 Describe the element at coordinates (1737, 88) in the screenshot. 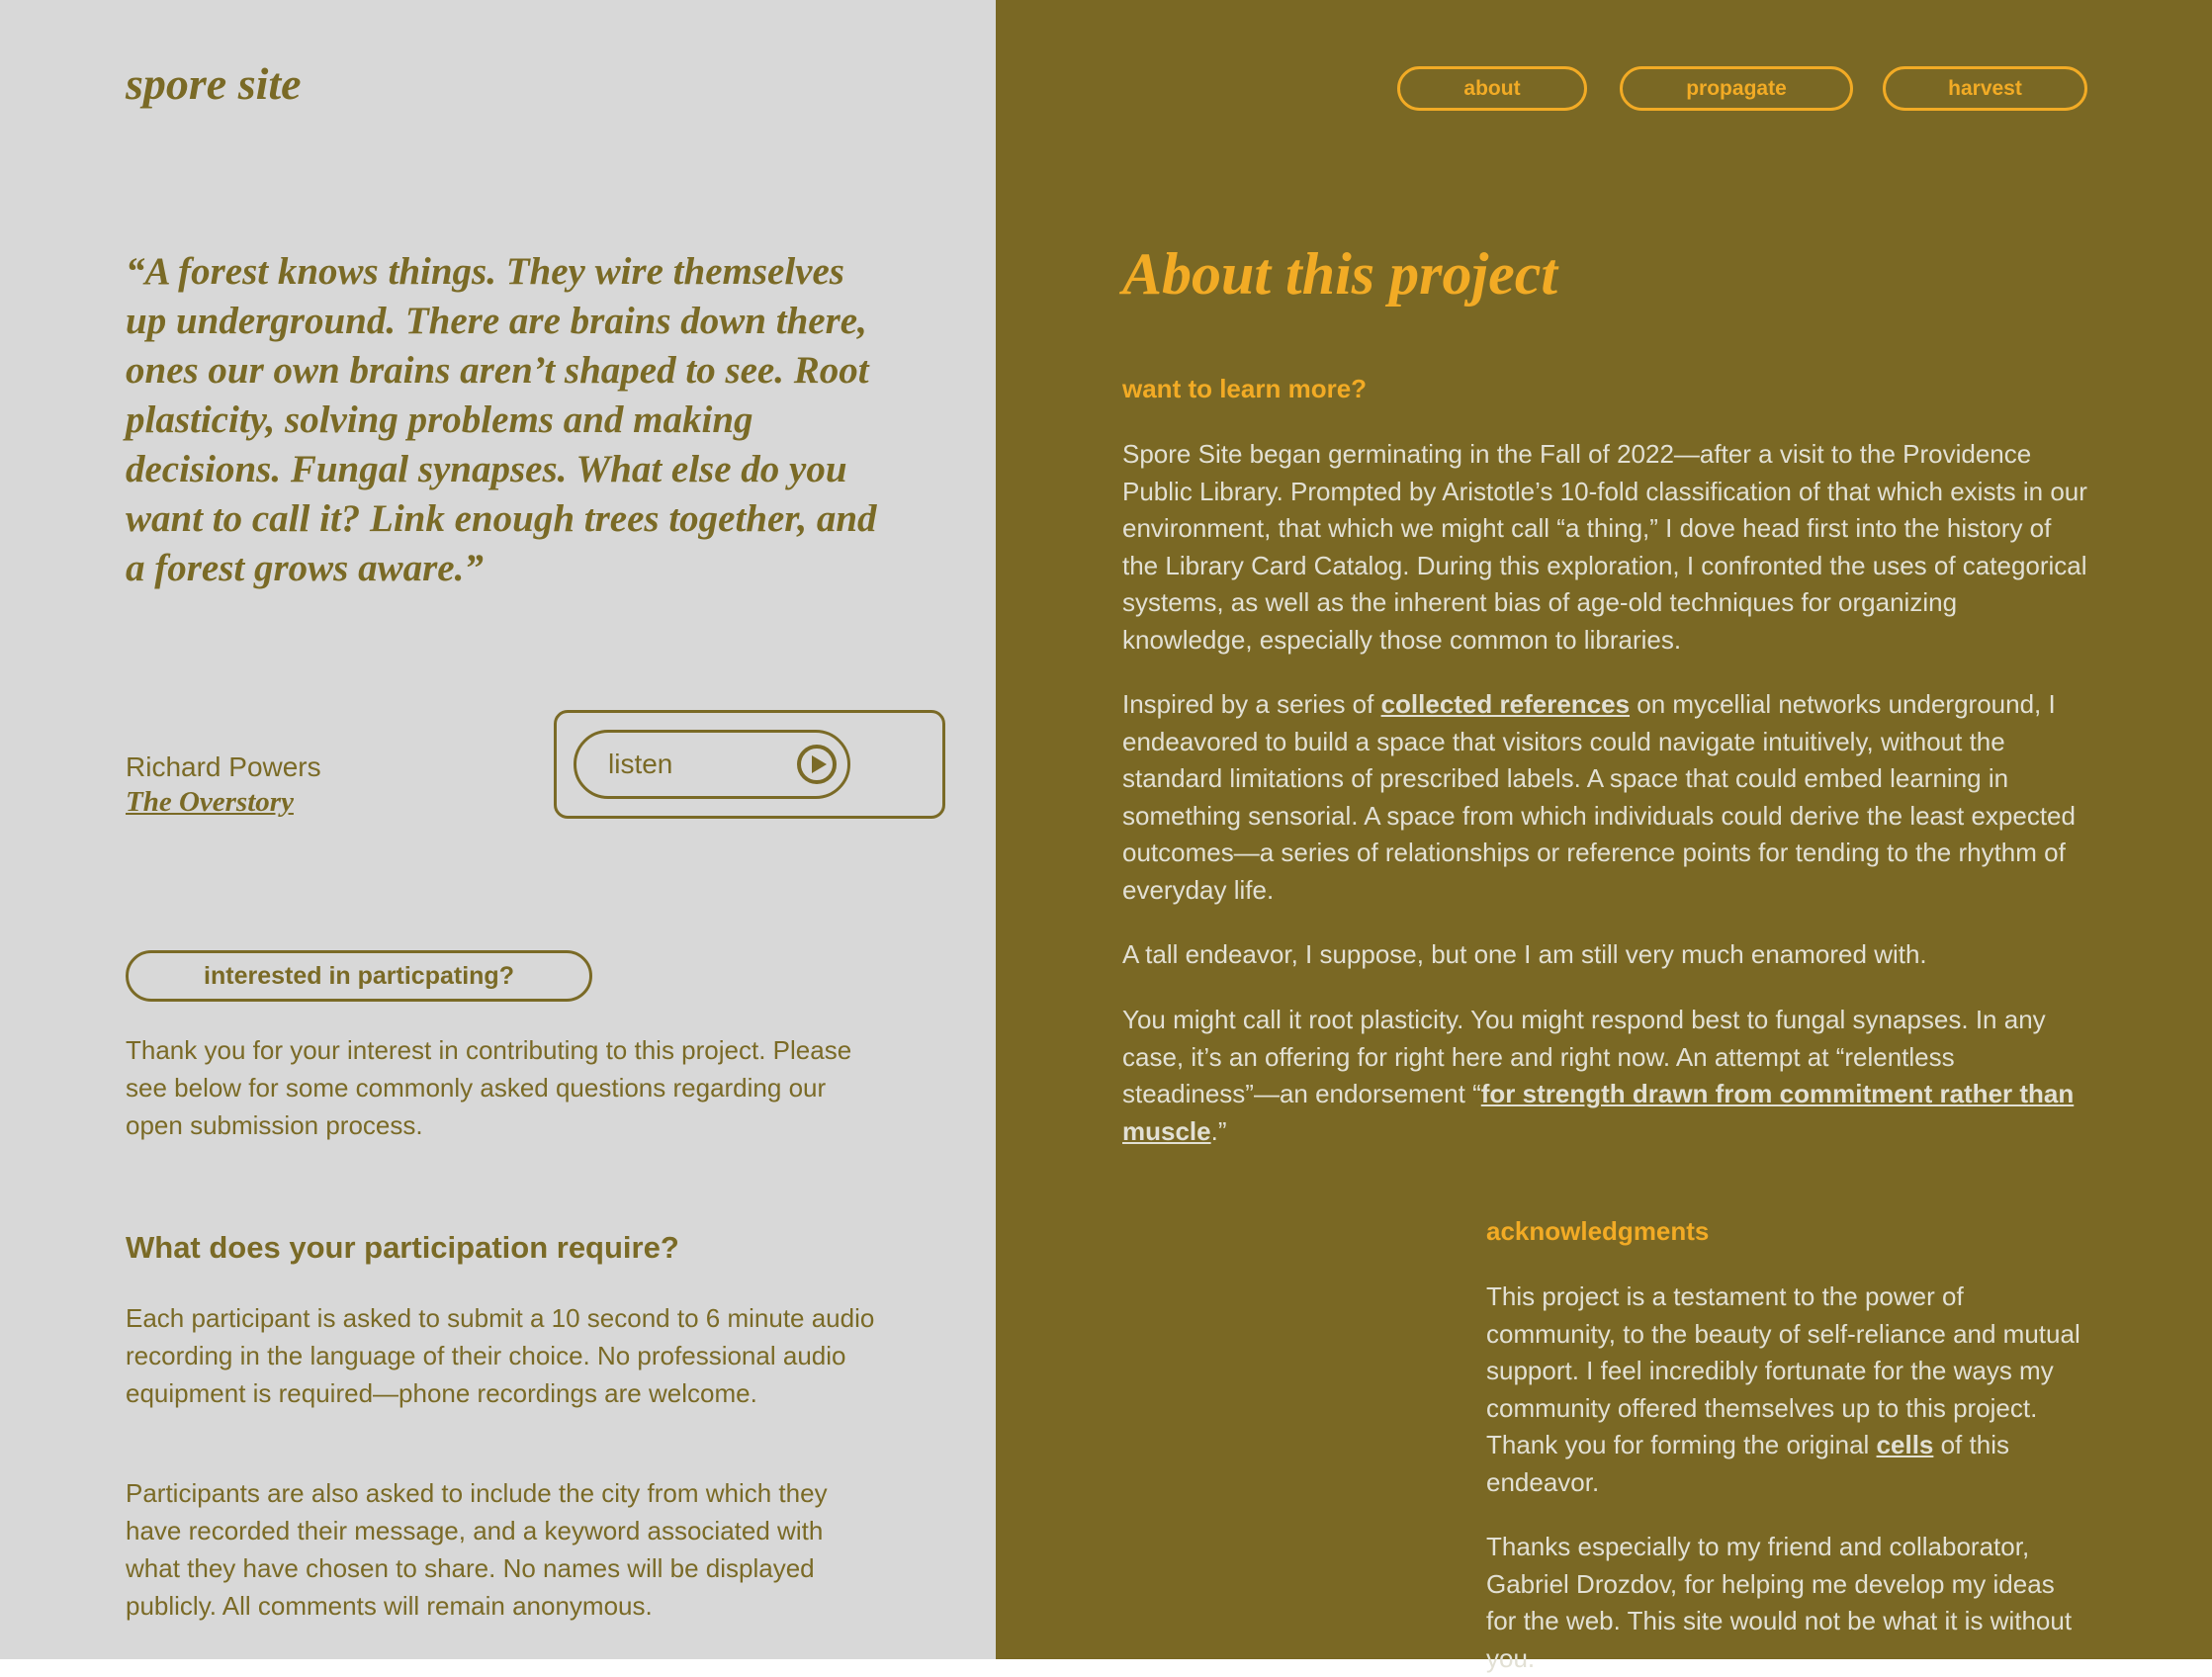

I see `nav-propagate-button: propagate` at that location.